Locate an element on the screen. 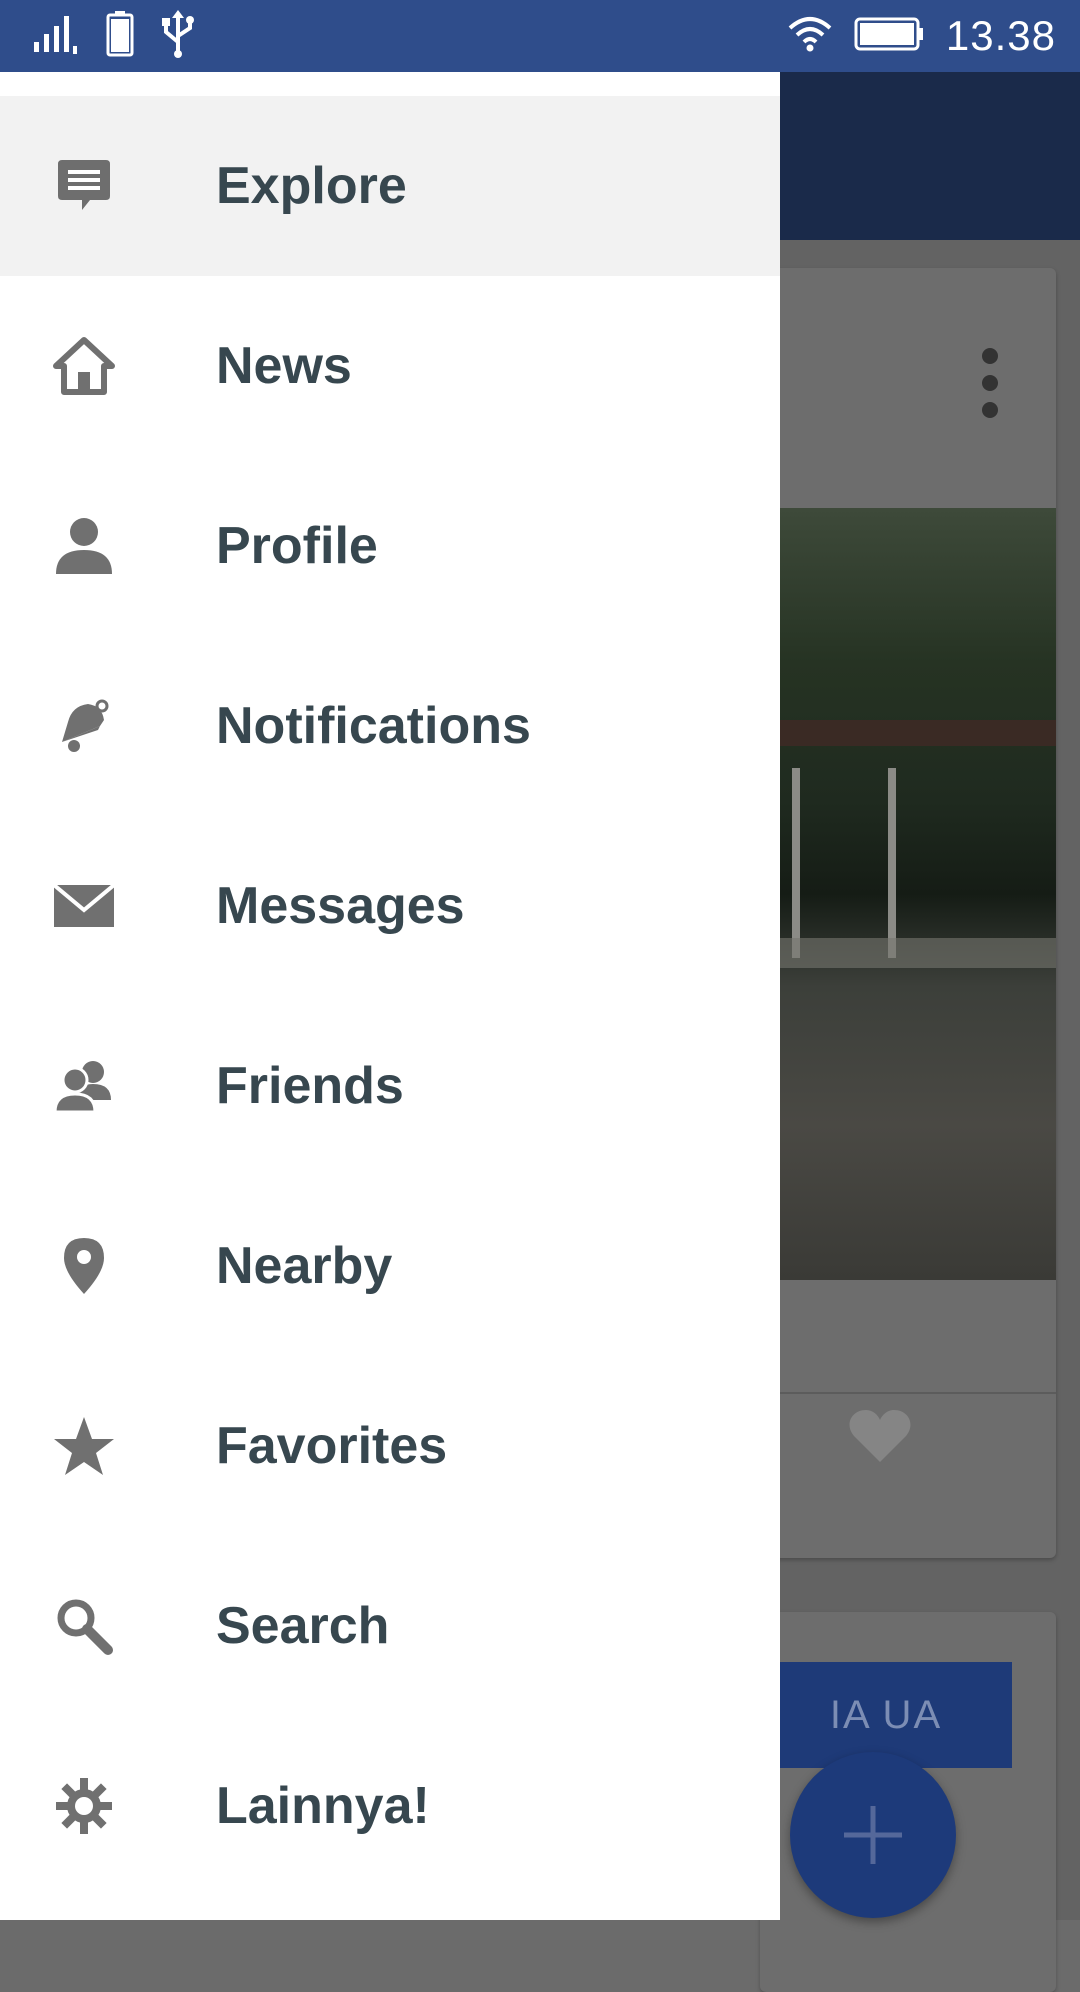  usb-icon is located at coordinates (178, 36).